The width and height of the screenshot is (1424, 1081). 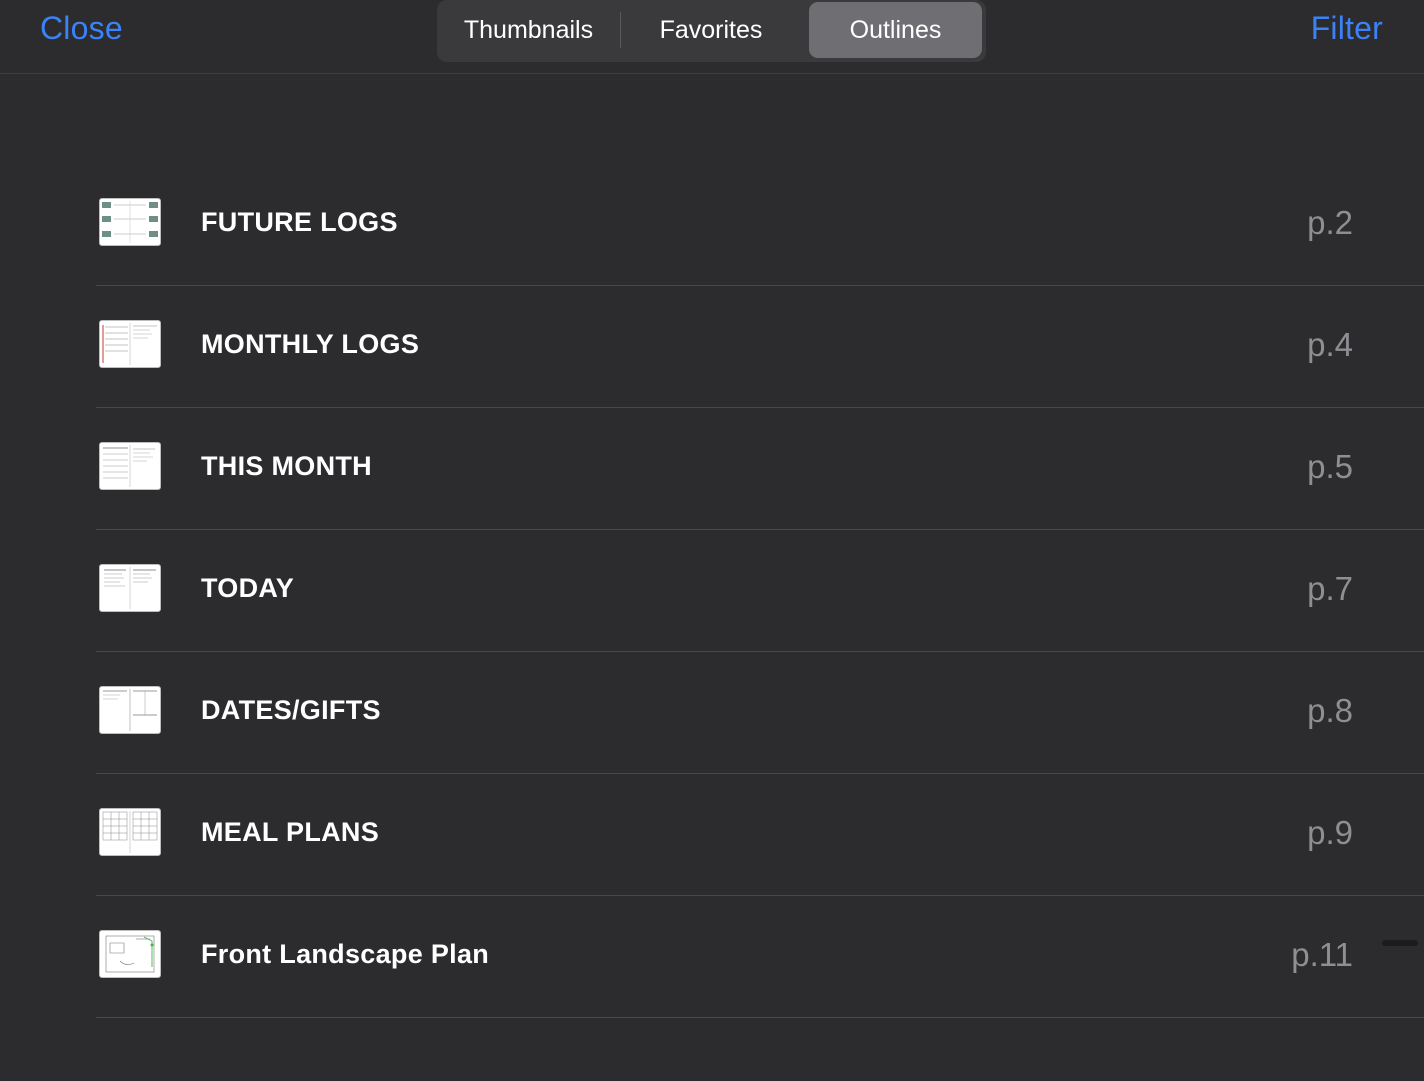 I want to click on tab-favorites: Favorites, so click(x=711, y=30).